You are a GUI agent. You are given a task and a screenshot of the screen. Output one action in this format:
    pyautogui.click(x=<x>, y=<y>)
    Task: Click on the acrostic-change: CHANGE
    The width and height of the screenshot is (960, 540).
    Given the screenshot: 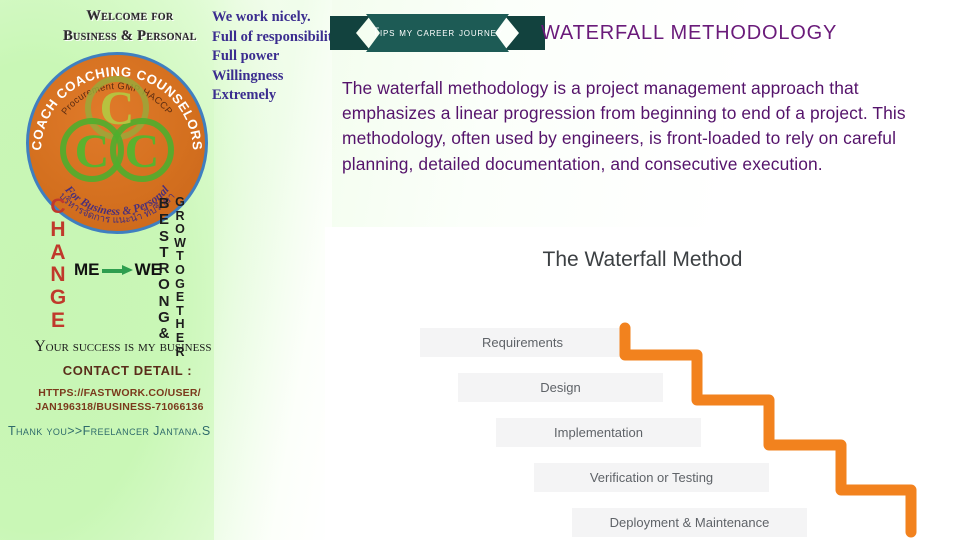 What is the action you would take?
    pyautogui.click(x=58, y=264)
    